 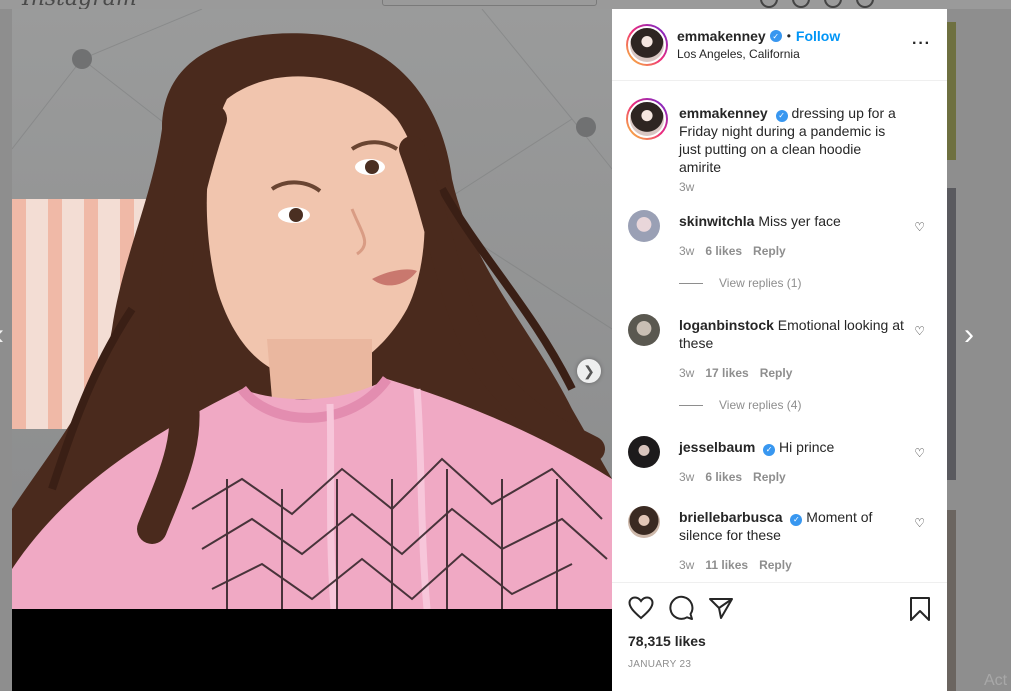 What do you see at coordinates (760, 283) in the screenshot?
I see `view-replies-label: View replies (1)` at bounding box center [760, 283].